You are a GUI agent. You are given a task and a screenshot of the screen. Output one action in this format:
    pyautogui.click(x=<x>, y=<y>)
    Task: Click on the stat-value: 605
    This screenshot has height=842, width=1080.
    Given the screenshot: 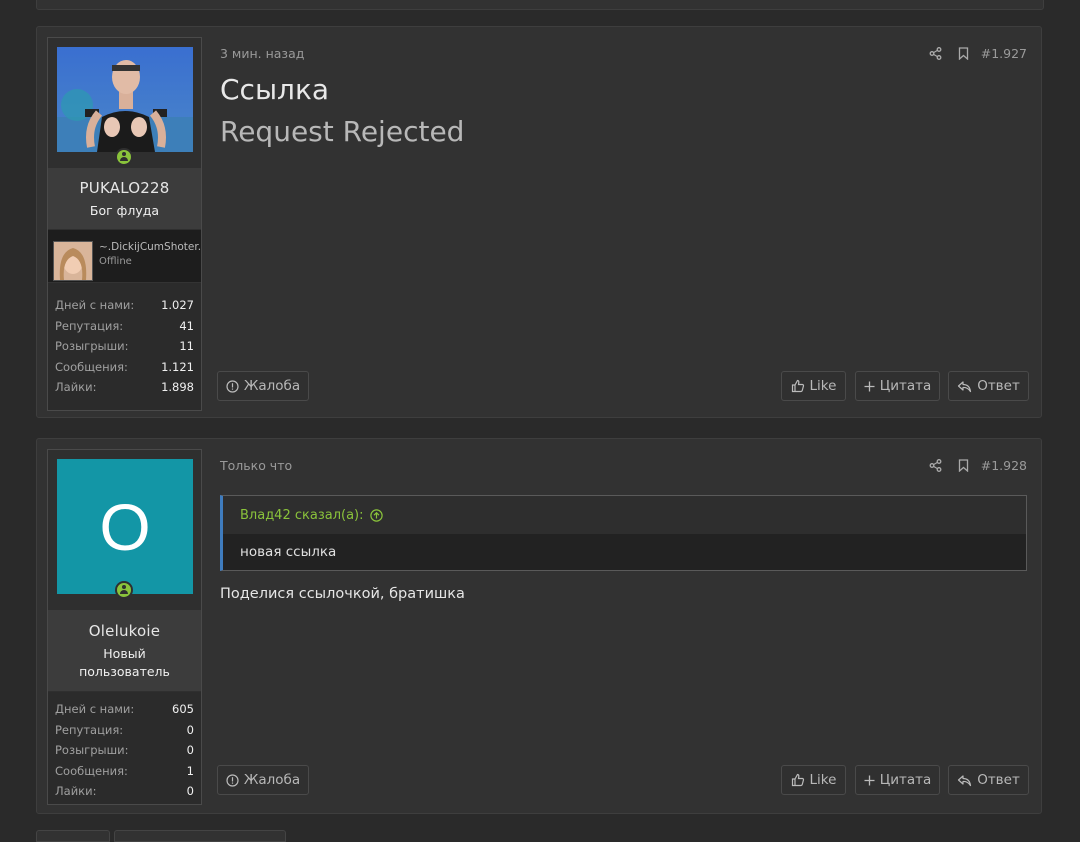 What is the action you would take?
    pyautogui.click(x=183, y=709)
    